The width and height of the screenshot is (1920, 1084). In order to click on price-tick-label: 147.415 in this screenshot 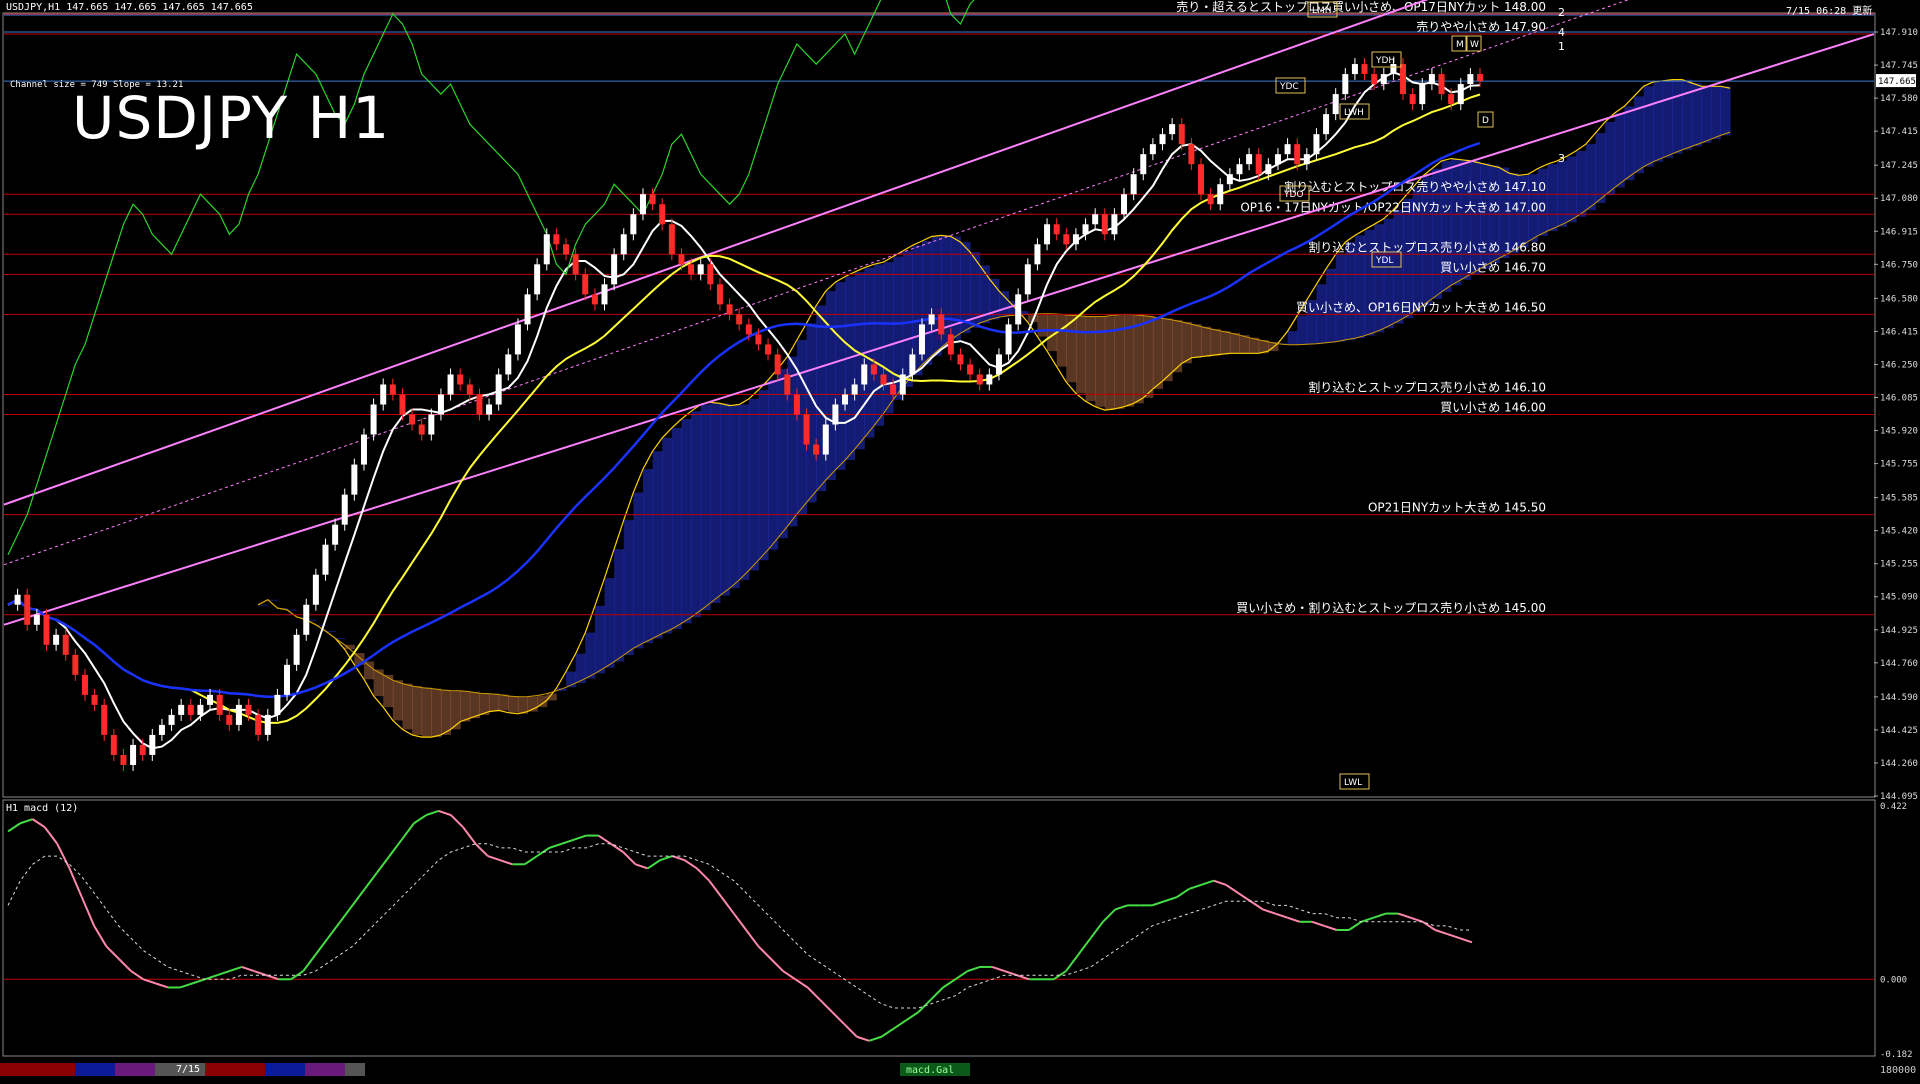, I will do `click(1899, 132)`.